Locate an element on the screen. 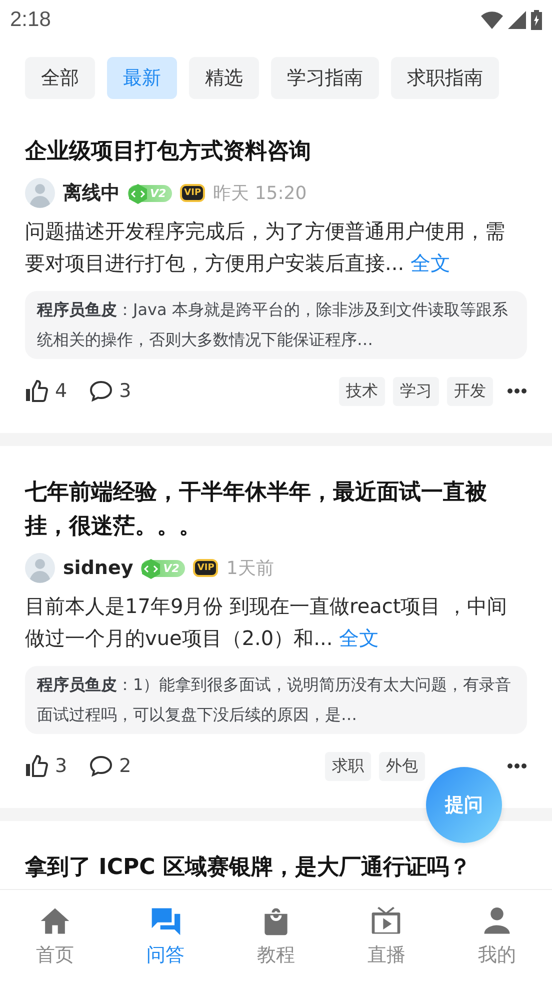 The height and width of the screenshot is (981, 552). nav-tab: 问答 is located at coordinates (165, 935).